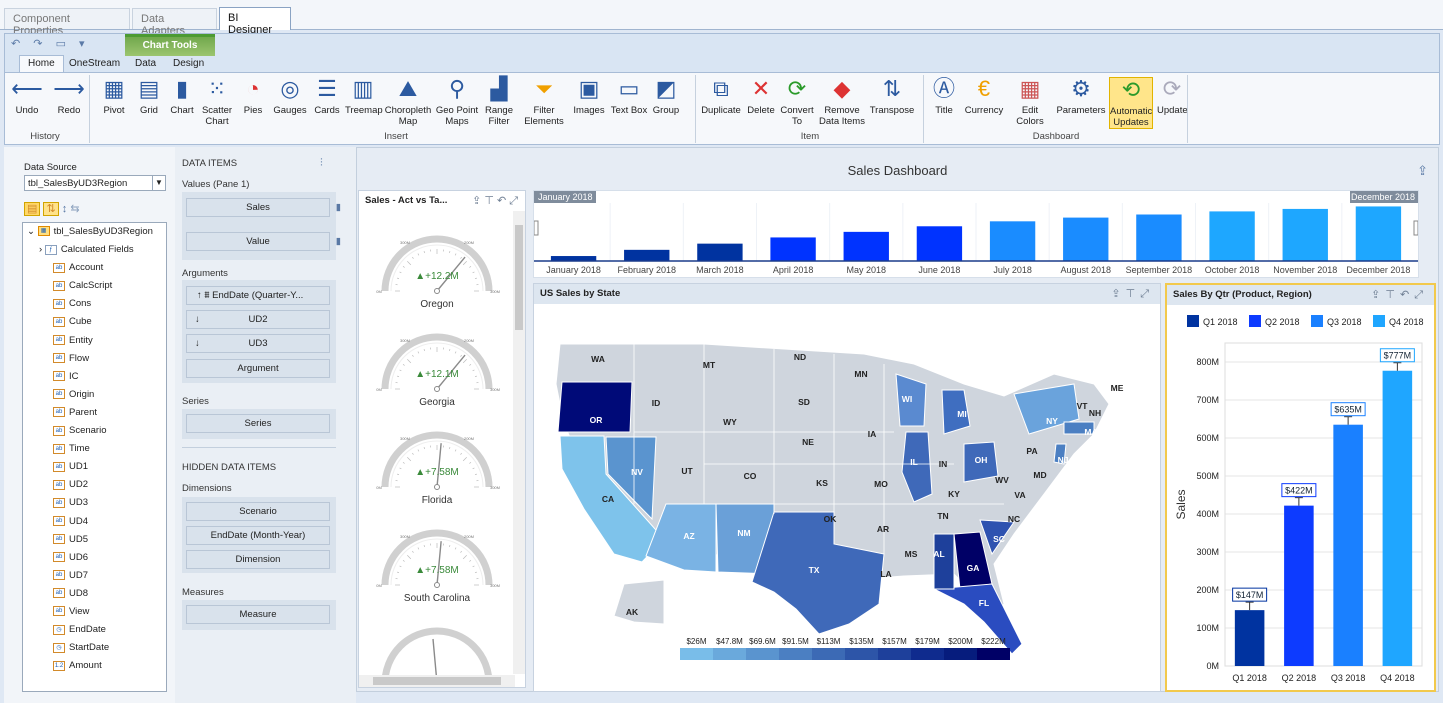  Describe the element at coordinates (94, 522) in the screenshot. I see `field-ud4: ab UD4` at that location.